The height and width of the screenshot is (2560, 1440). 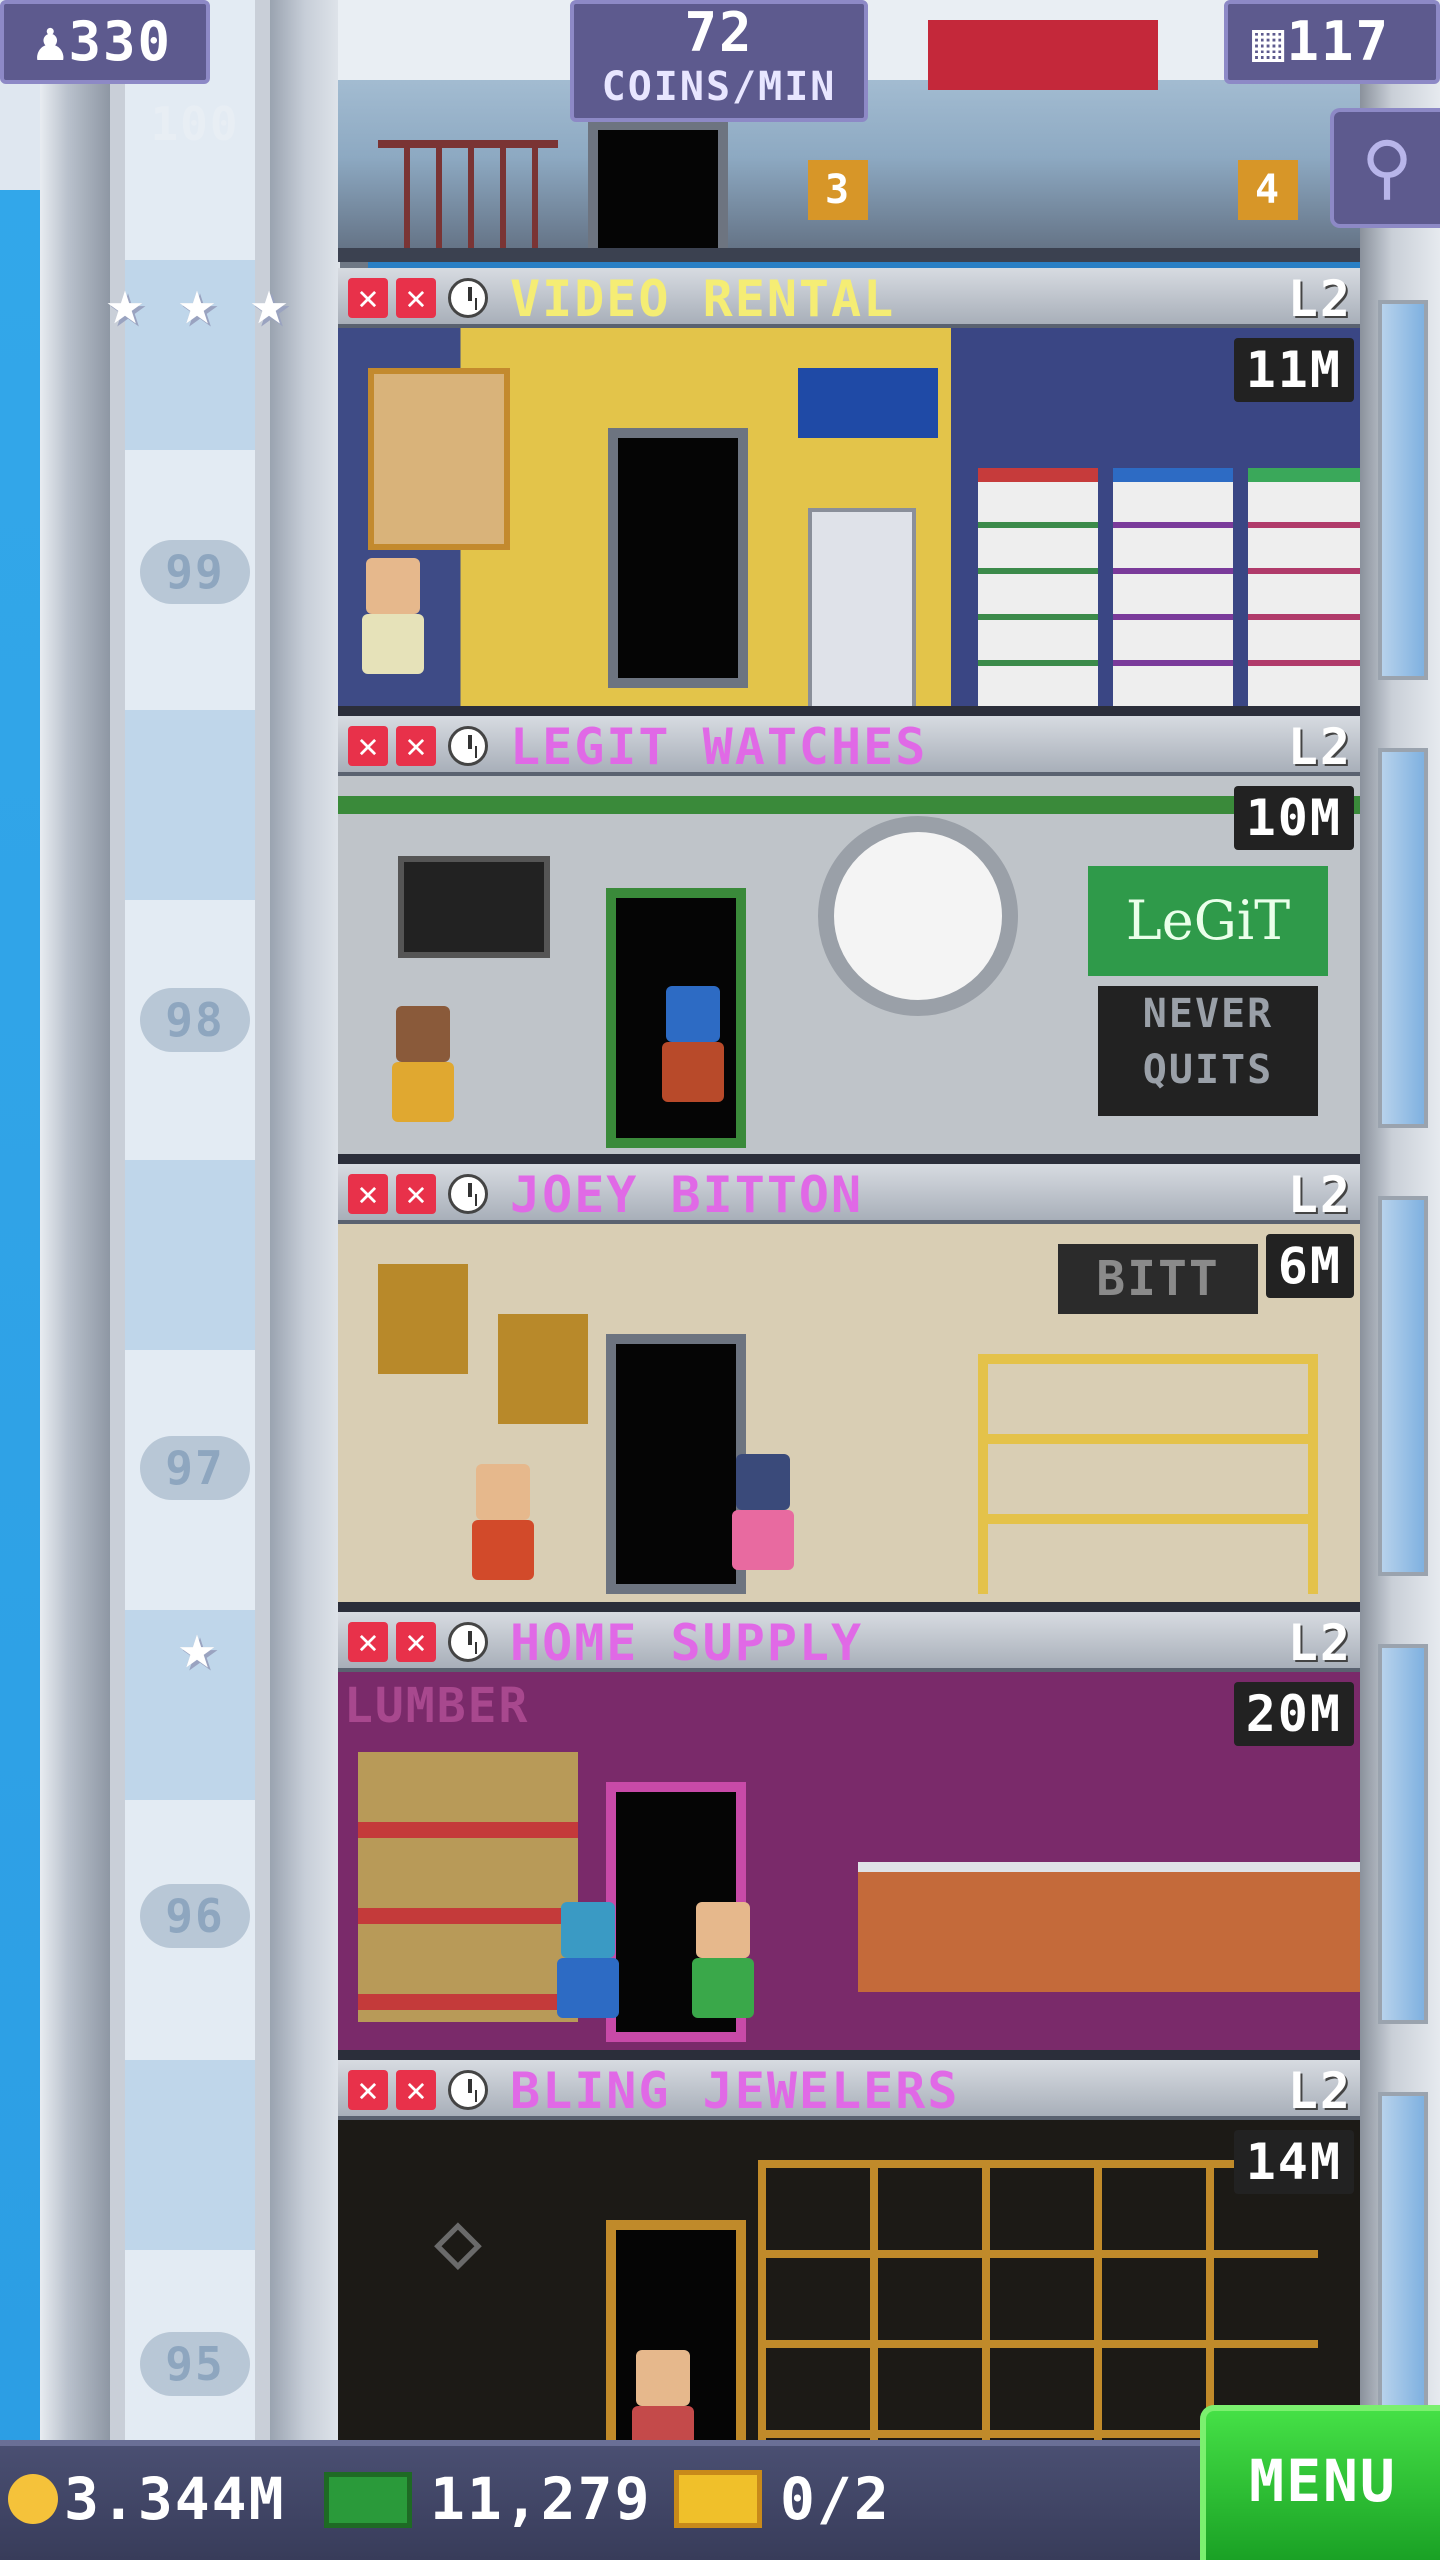 I want to click on income-badge: 6M, so click(x=1309, y=1266).